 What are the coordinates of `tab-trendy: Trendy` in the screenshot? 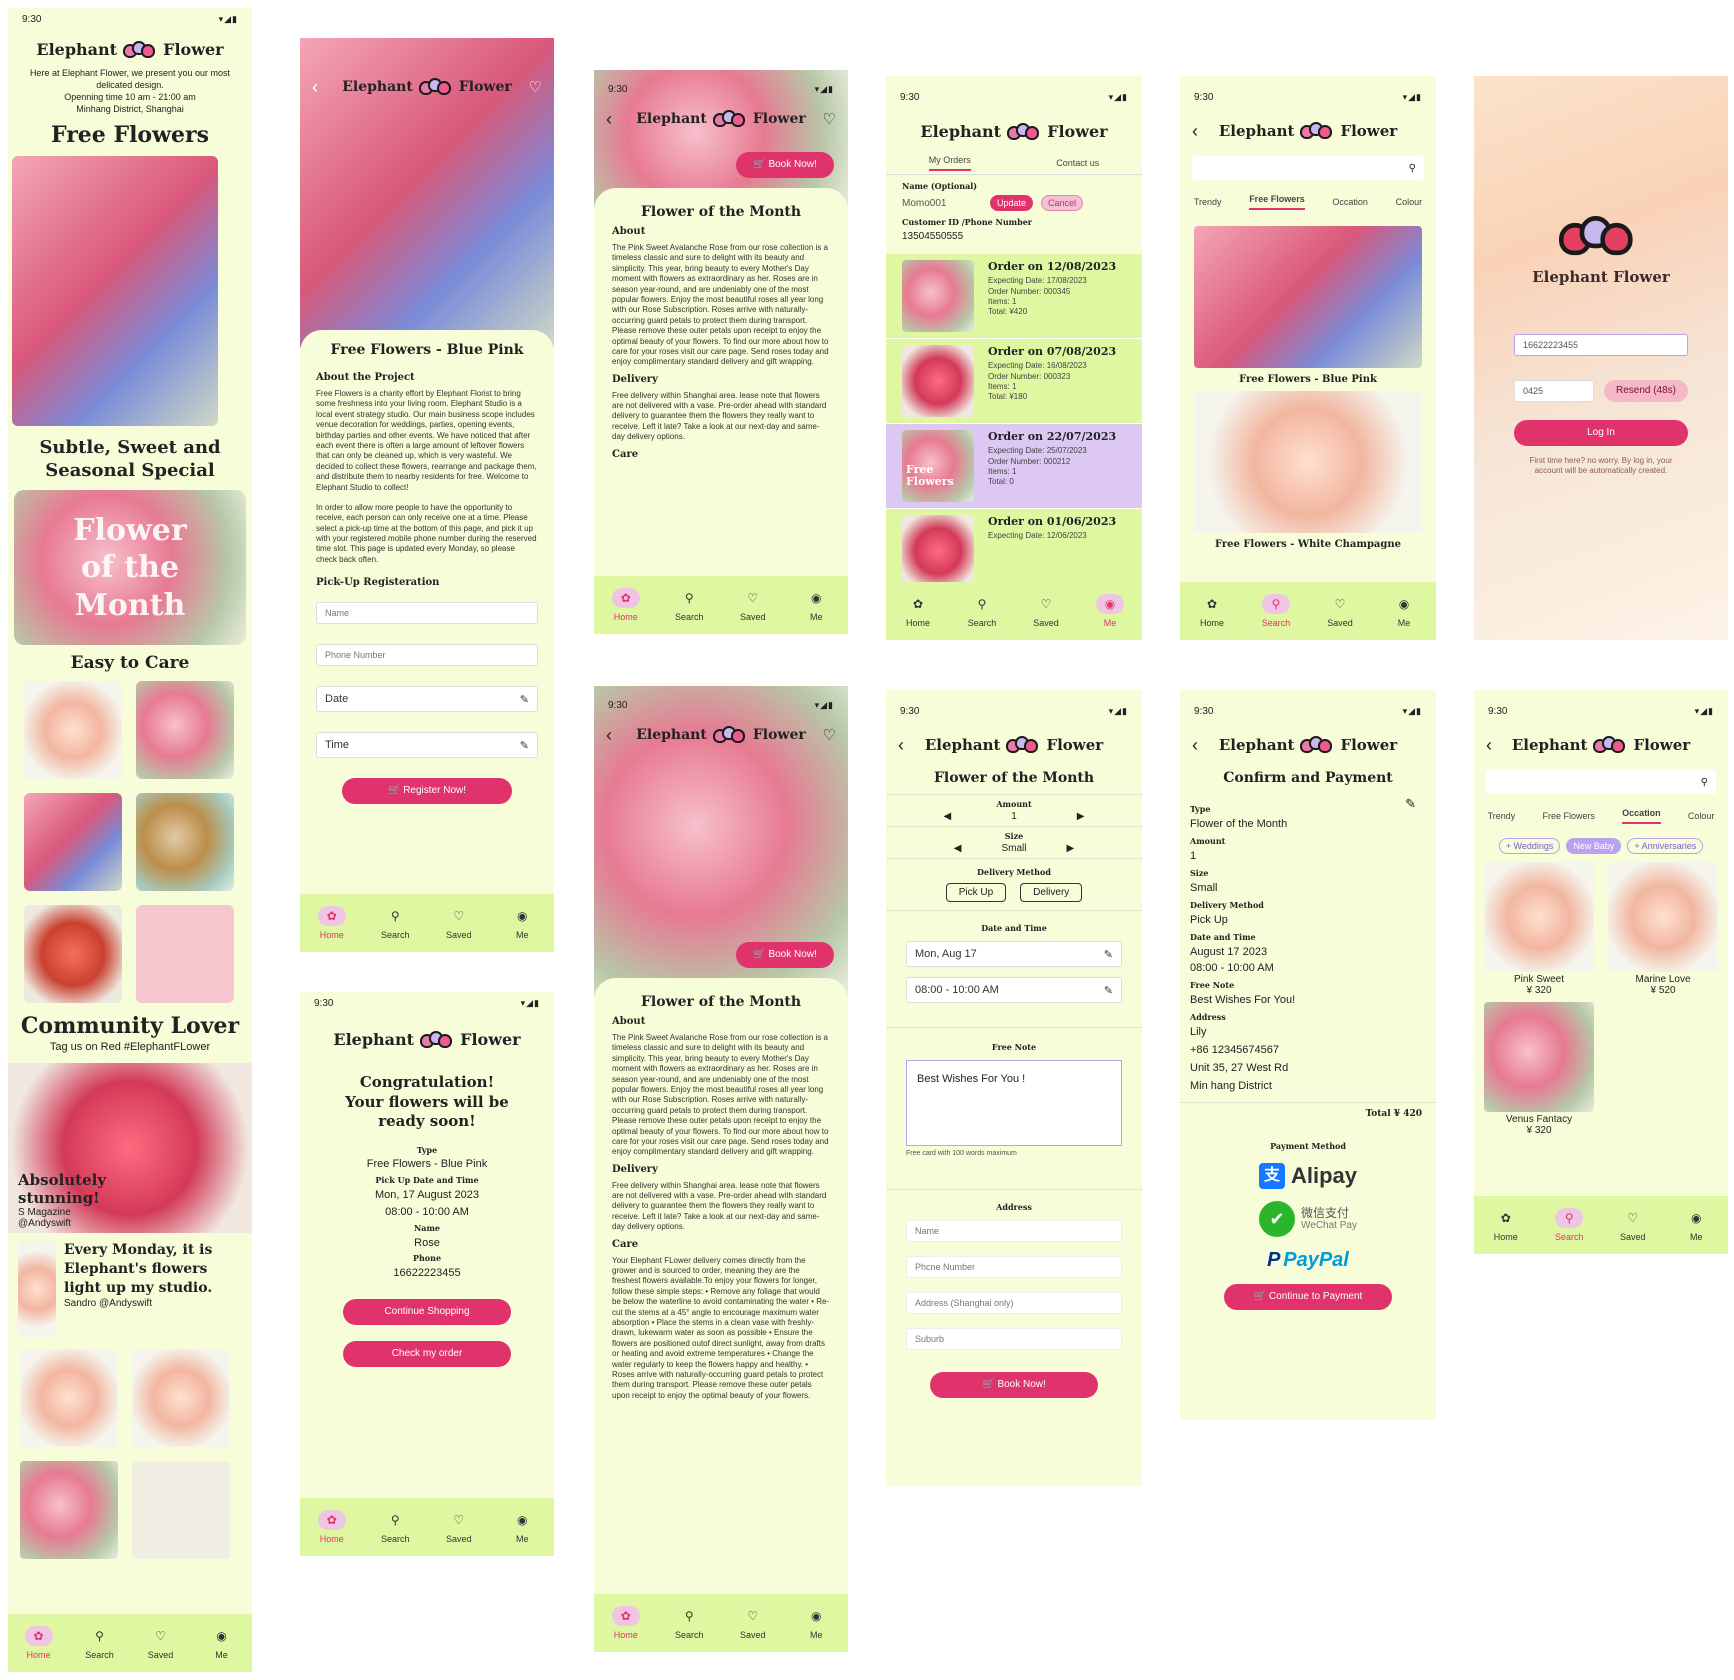 It's located at (1208, 202).